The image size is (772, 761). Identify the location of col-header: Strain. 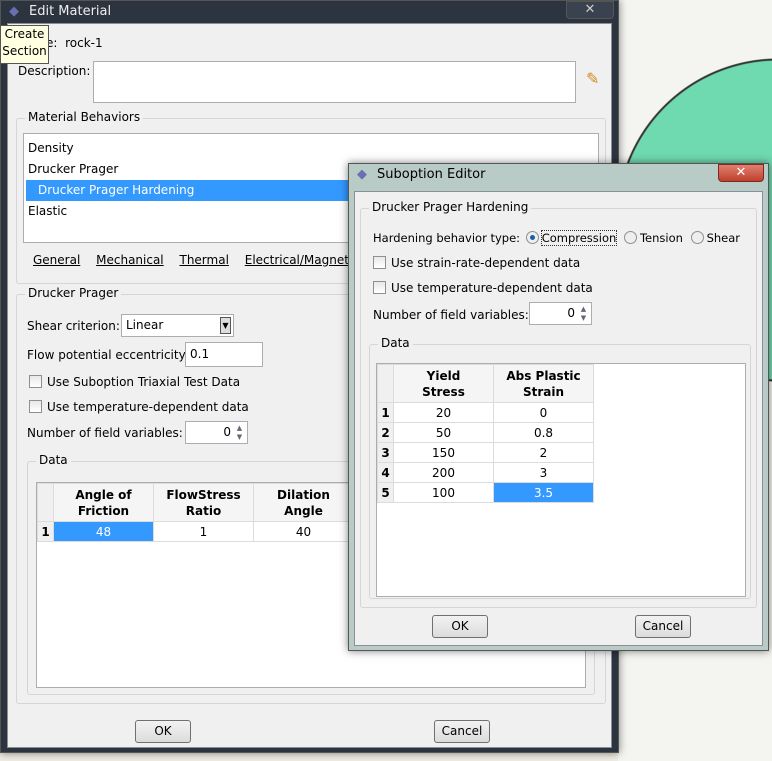
(543, 391).